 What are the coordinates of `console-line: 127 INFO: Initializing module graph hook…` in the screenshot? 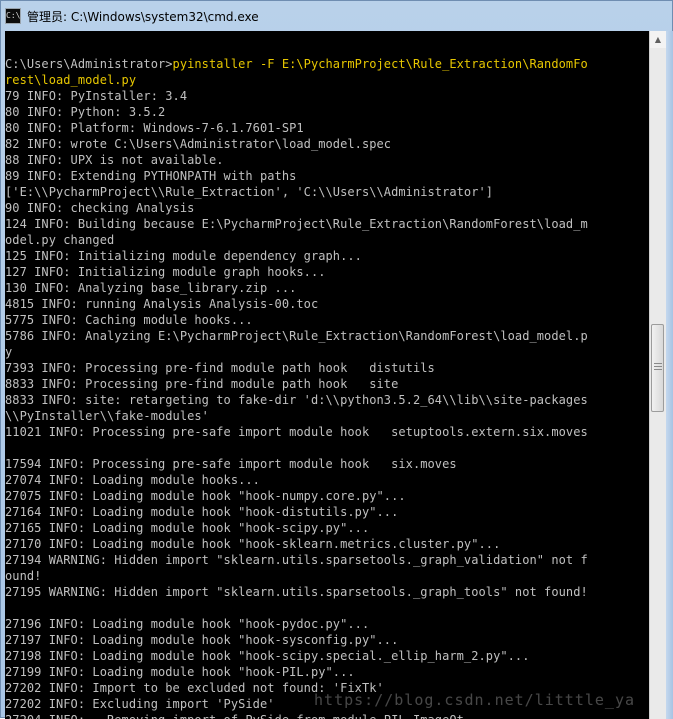 It's located at (165, 272).